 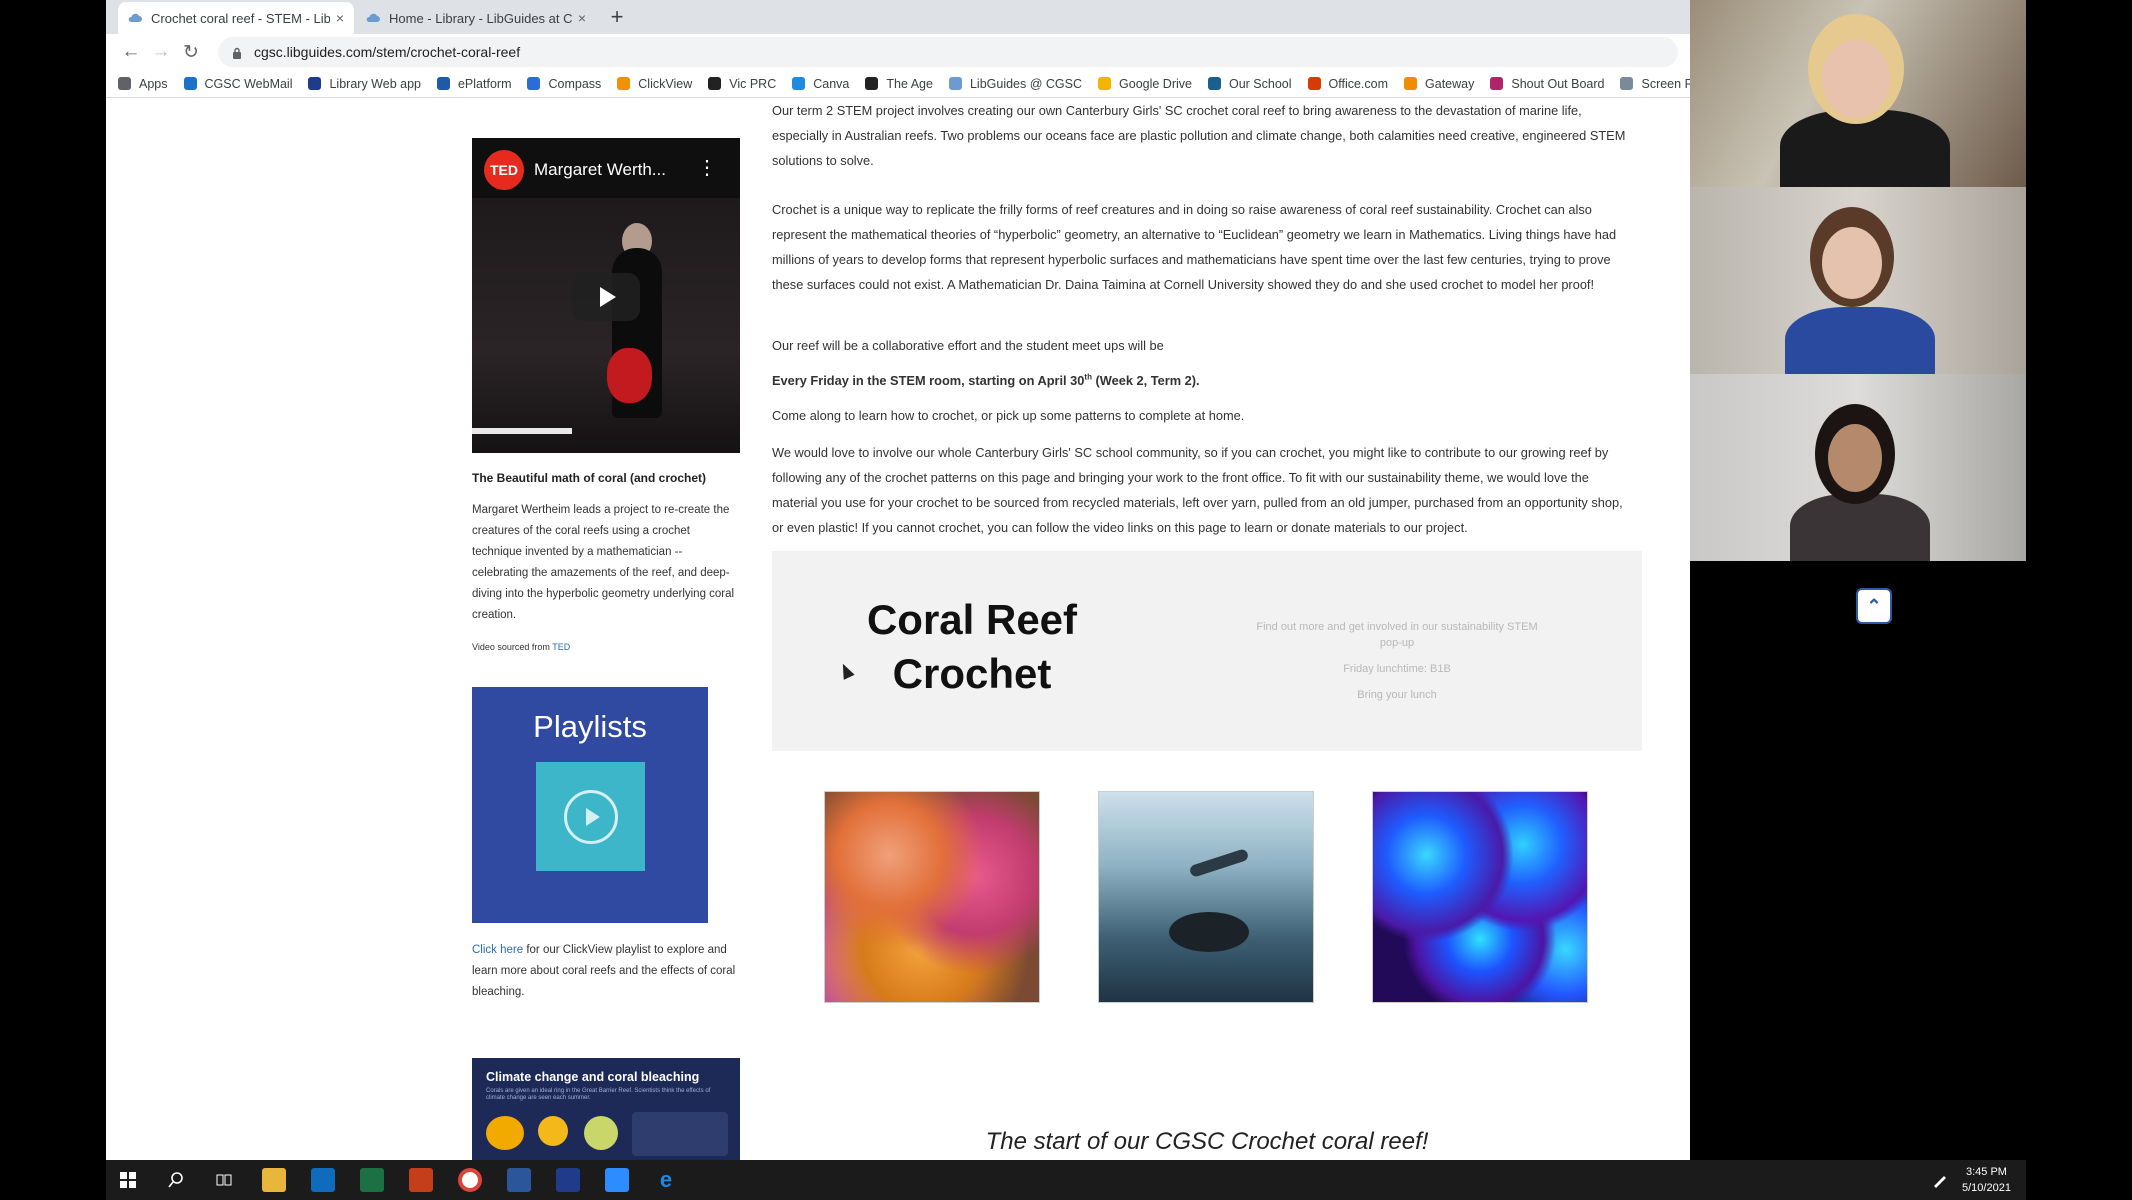 What do you see at coordinates (497, 950) in the screenshot?
I see `click-here-link: Click here` at bounding box center [497, 950].